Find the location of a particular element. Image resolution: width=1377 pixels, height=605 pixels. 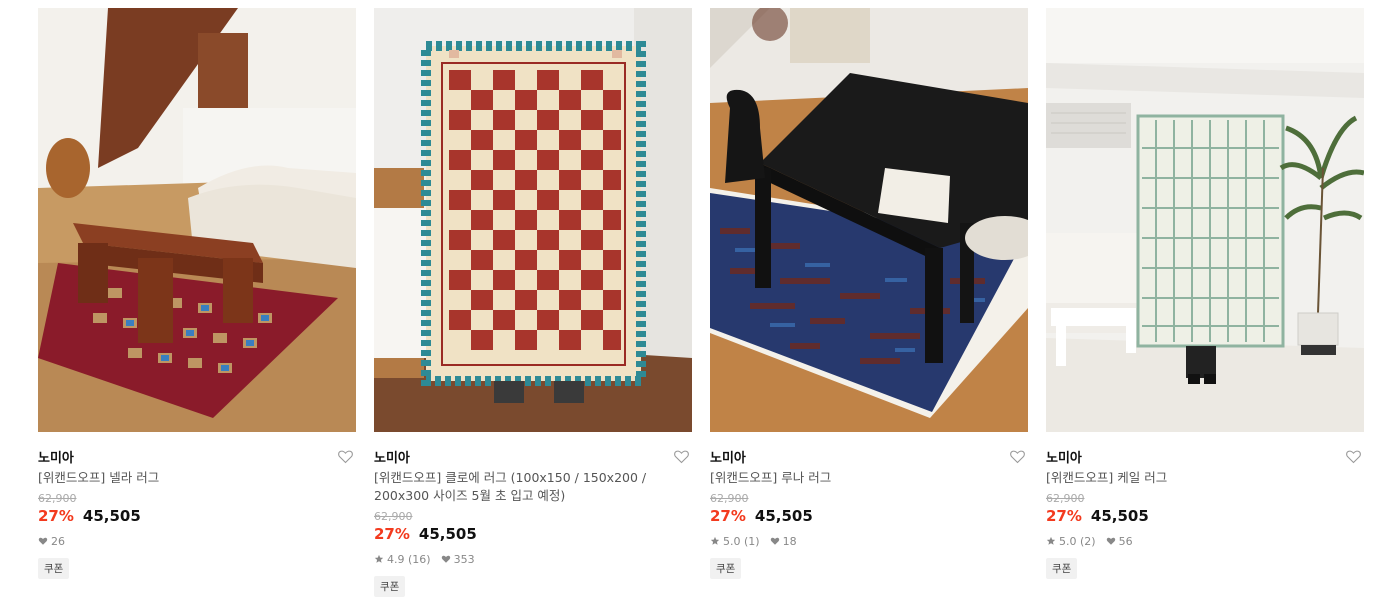

rating: 4.9 is located at coordinates (396, 559).